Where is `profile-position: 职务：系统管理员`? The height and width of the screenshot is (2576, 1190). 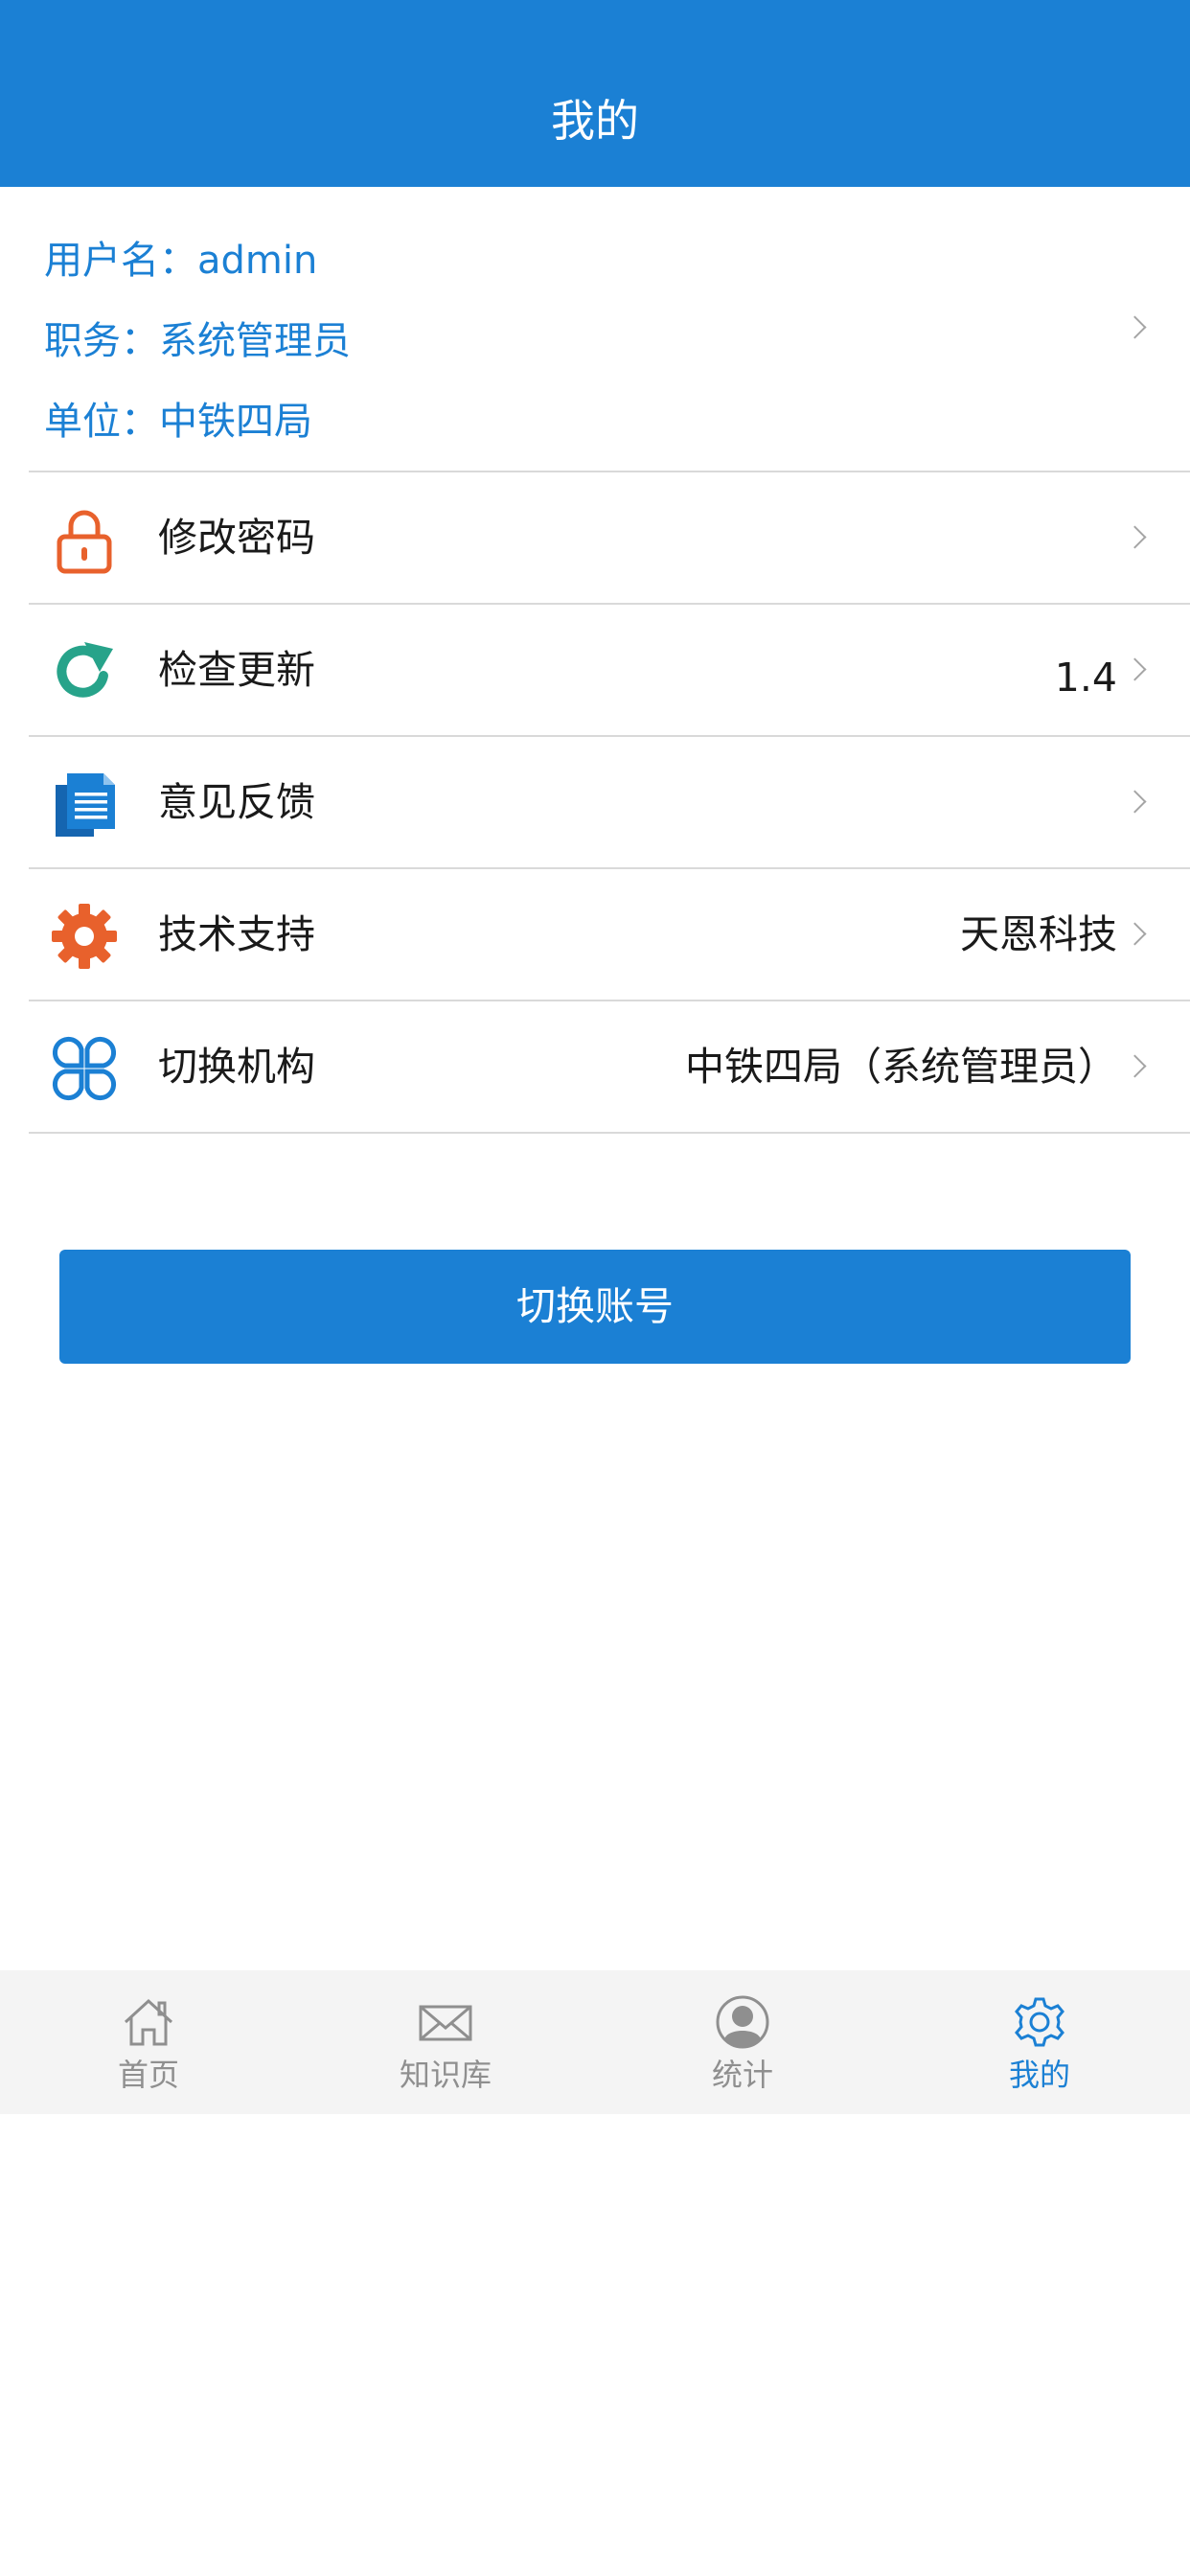
profile-position: 职务：系统管理员 is located at coordinates (198, 341).